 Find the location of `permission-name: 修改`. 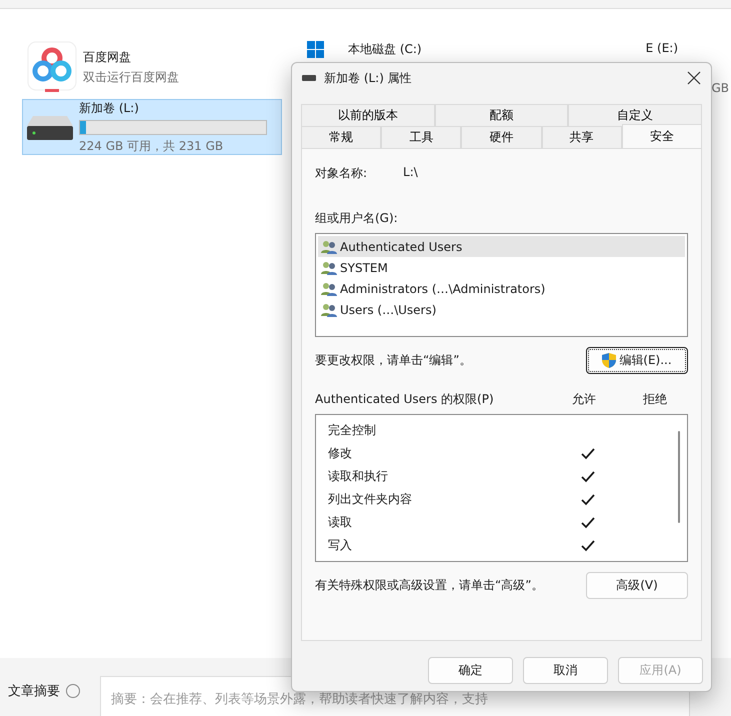

permission-name: 修改 is located at coordinates (340, 453).